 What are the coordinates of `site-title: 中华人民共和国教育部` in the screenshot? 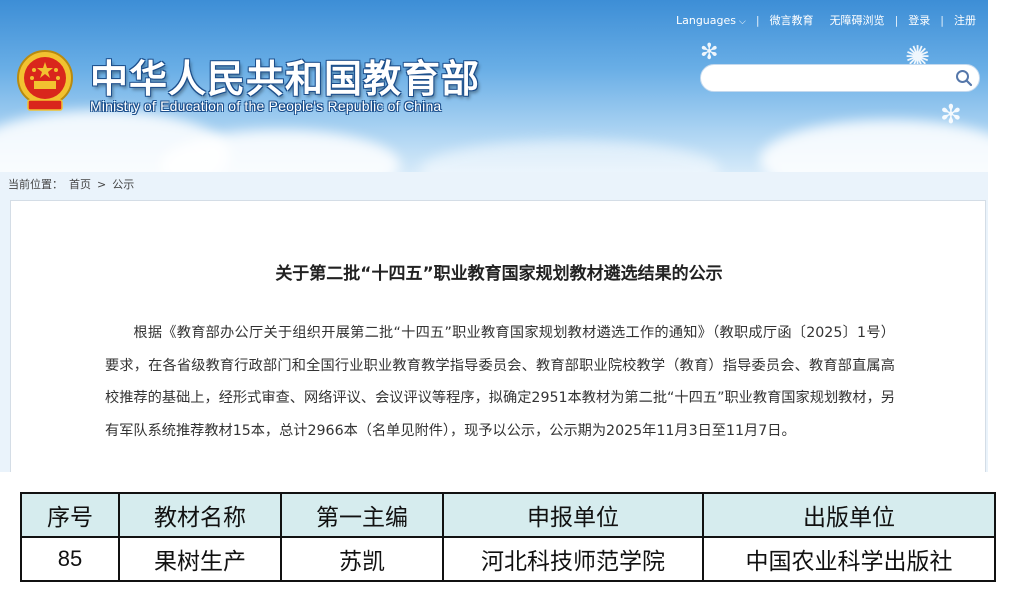 It's located at (285, 79).